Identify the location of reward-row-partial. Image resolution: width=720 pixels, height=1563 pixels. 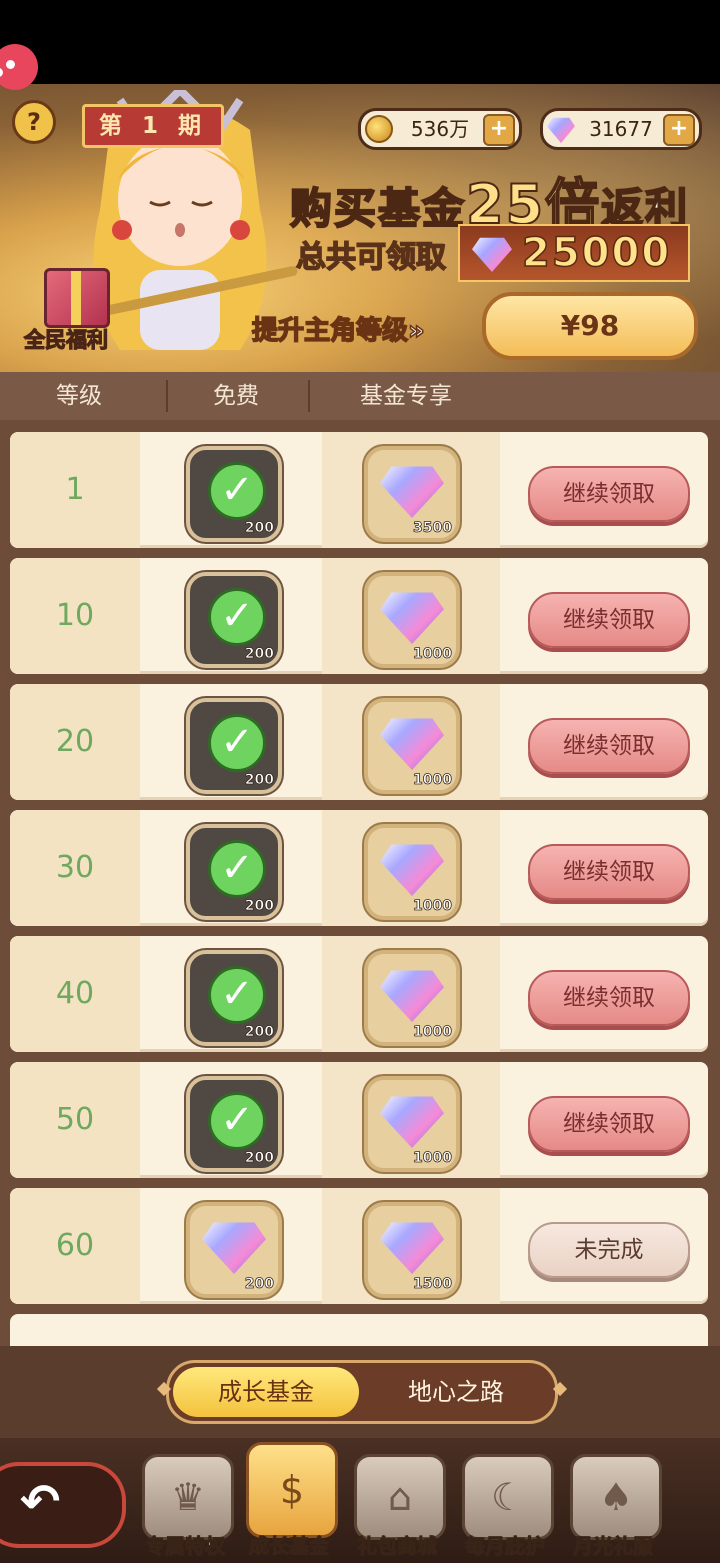
(359, 1330).